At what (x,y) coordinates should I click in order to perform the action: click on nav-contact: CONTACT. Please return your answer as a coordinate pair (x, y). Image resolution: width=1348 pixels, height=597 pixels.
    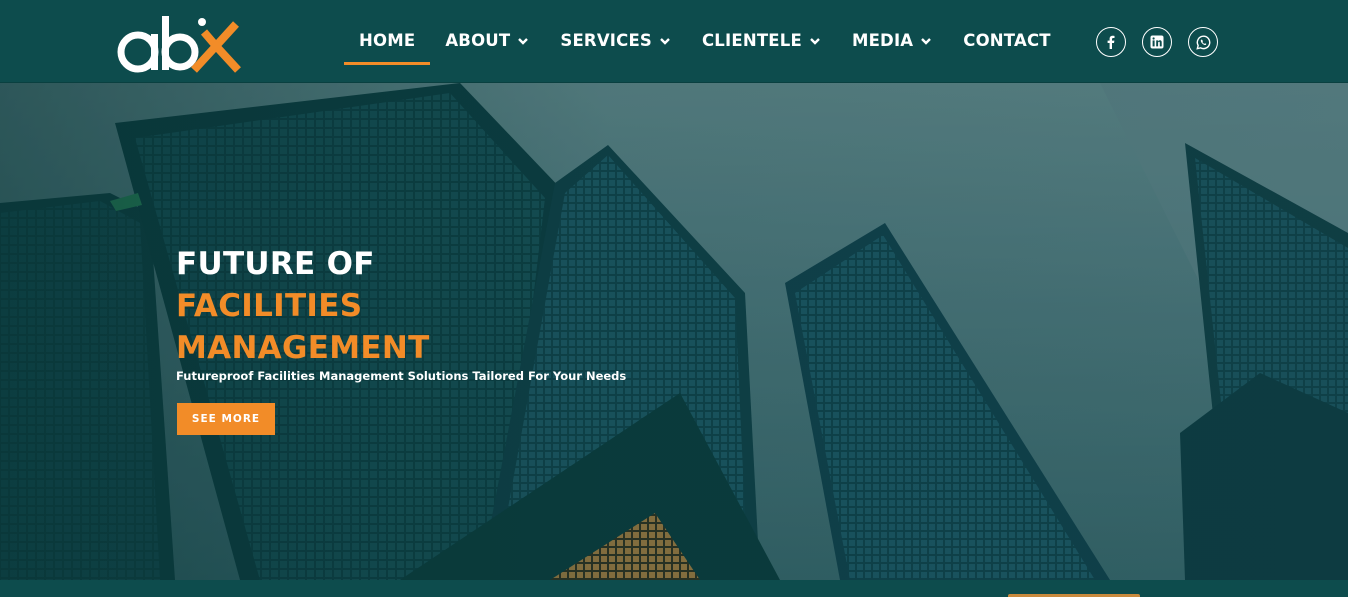
    Looking at the image, I should click on (1006, 41).